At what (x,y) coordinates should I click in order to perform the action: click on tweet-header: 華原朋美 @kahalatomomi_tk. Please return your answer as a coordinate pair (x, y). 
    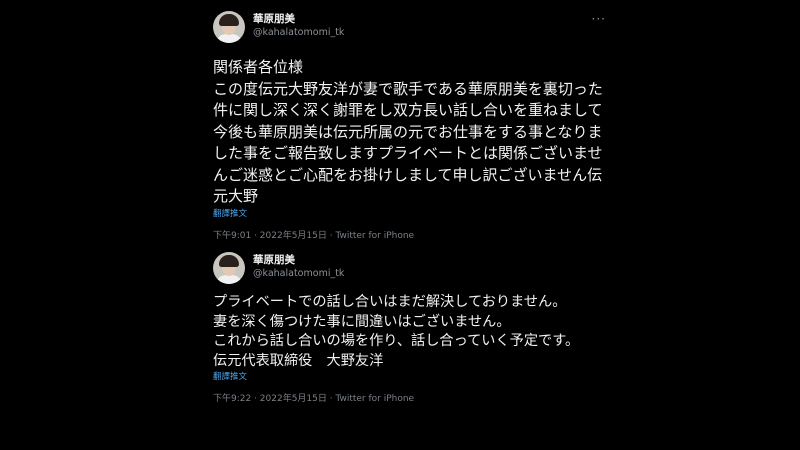
    Looking at the image, I should click on (407, 268).